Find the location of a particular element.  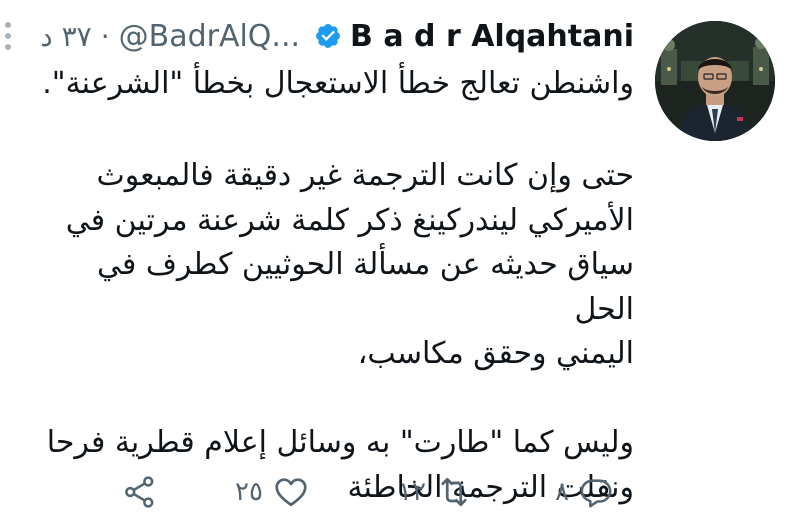

share-icon is located at coordinates (139, 492).